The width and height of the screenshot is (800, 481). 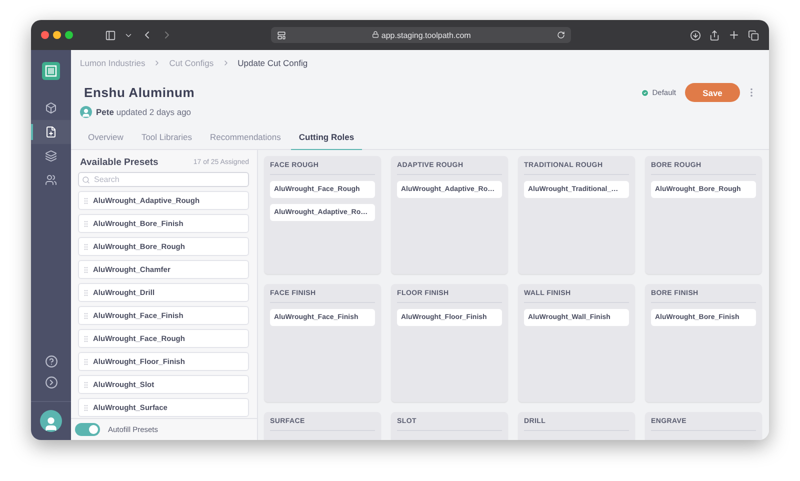 I want to click on sidebar-nav-button, so click(x=51, y=132).